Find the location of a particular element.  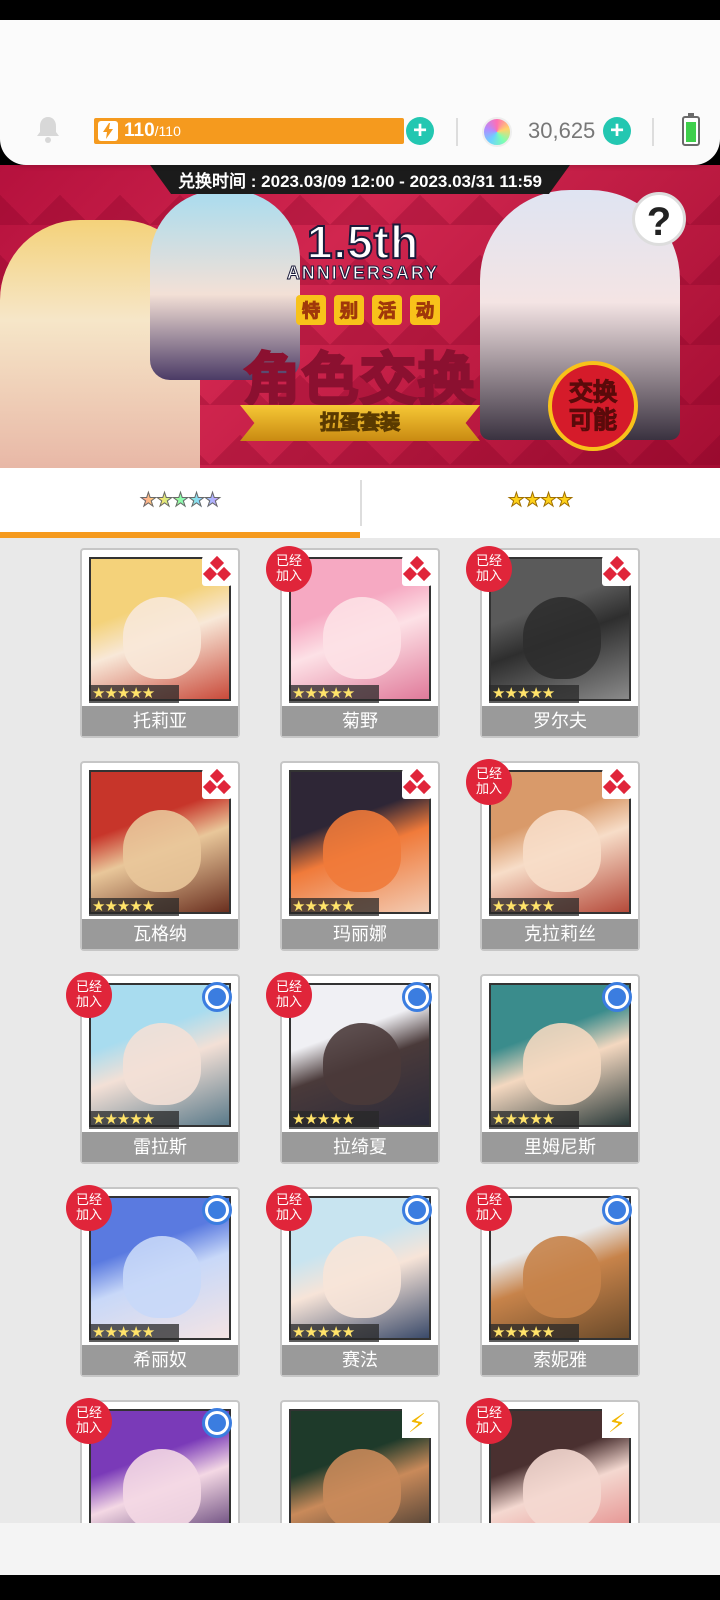

lightning-icon is located at coordinates (108, 131).